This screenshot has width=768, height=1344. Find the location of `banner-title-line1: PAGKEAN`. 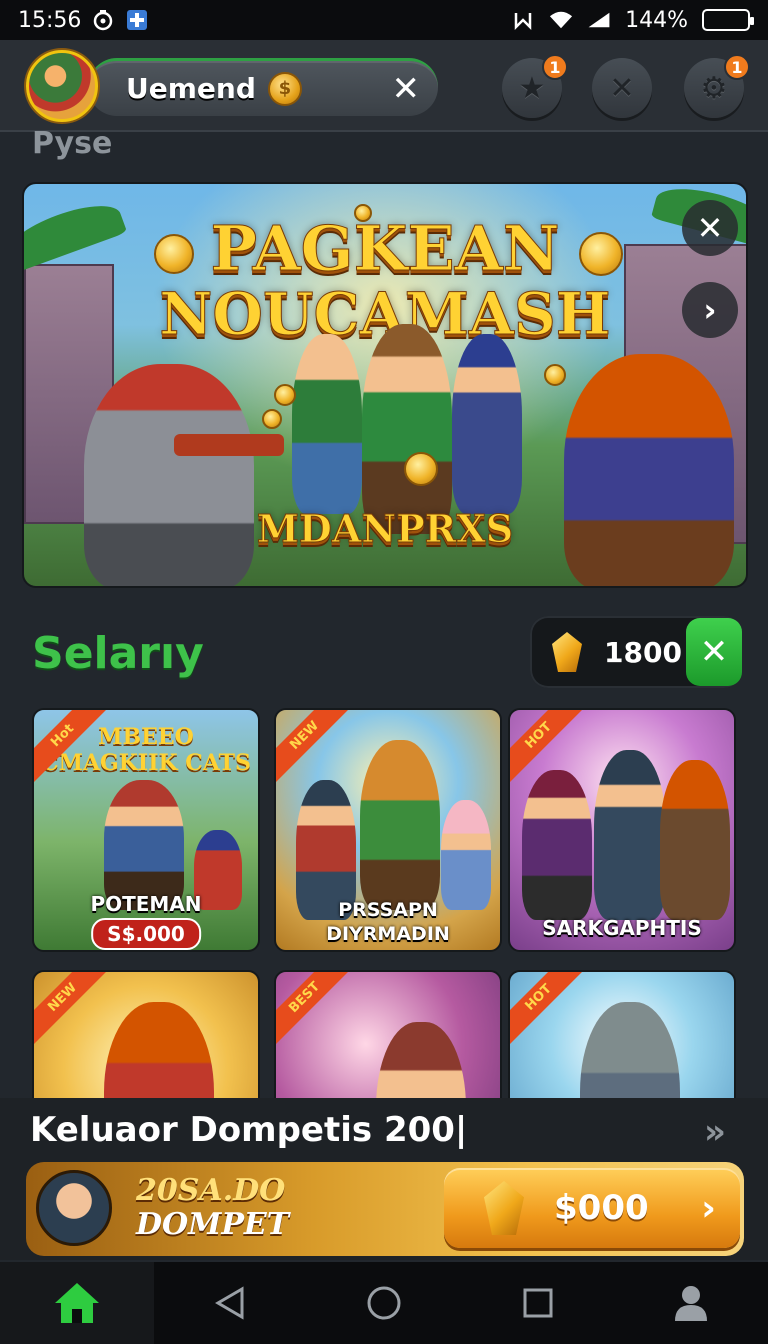

banner-title-line1: PAGKEAN is located at coordinates (385, 249).